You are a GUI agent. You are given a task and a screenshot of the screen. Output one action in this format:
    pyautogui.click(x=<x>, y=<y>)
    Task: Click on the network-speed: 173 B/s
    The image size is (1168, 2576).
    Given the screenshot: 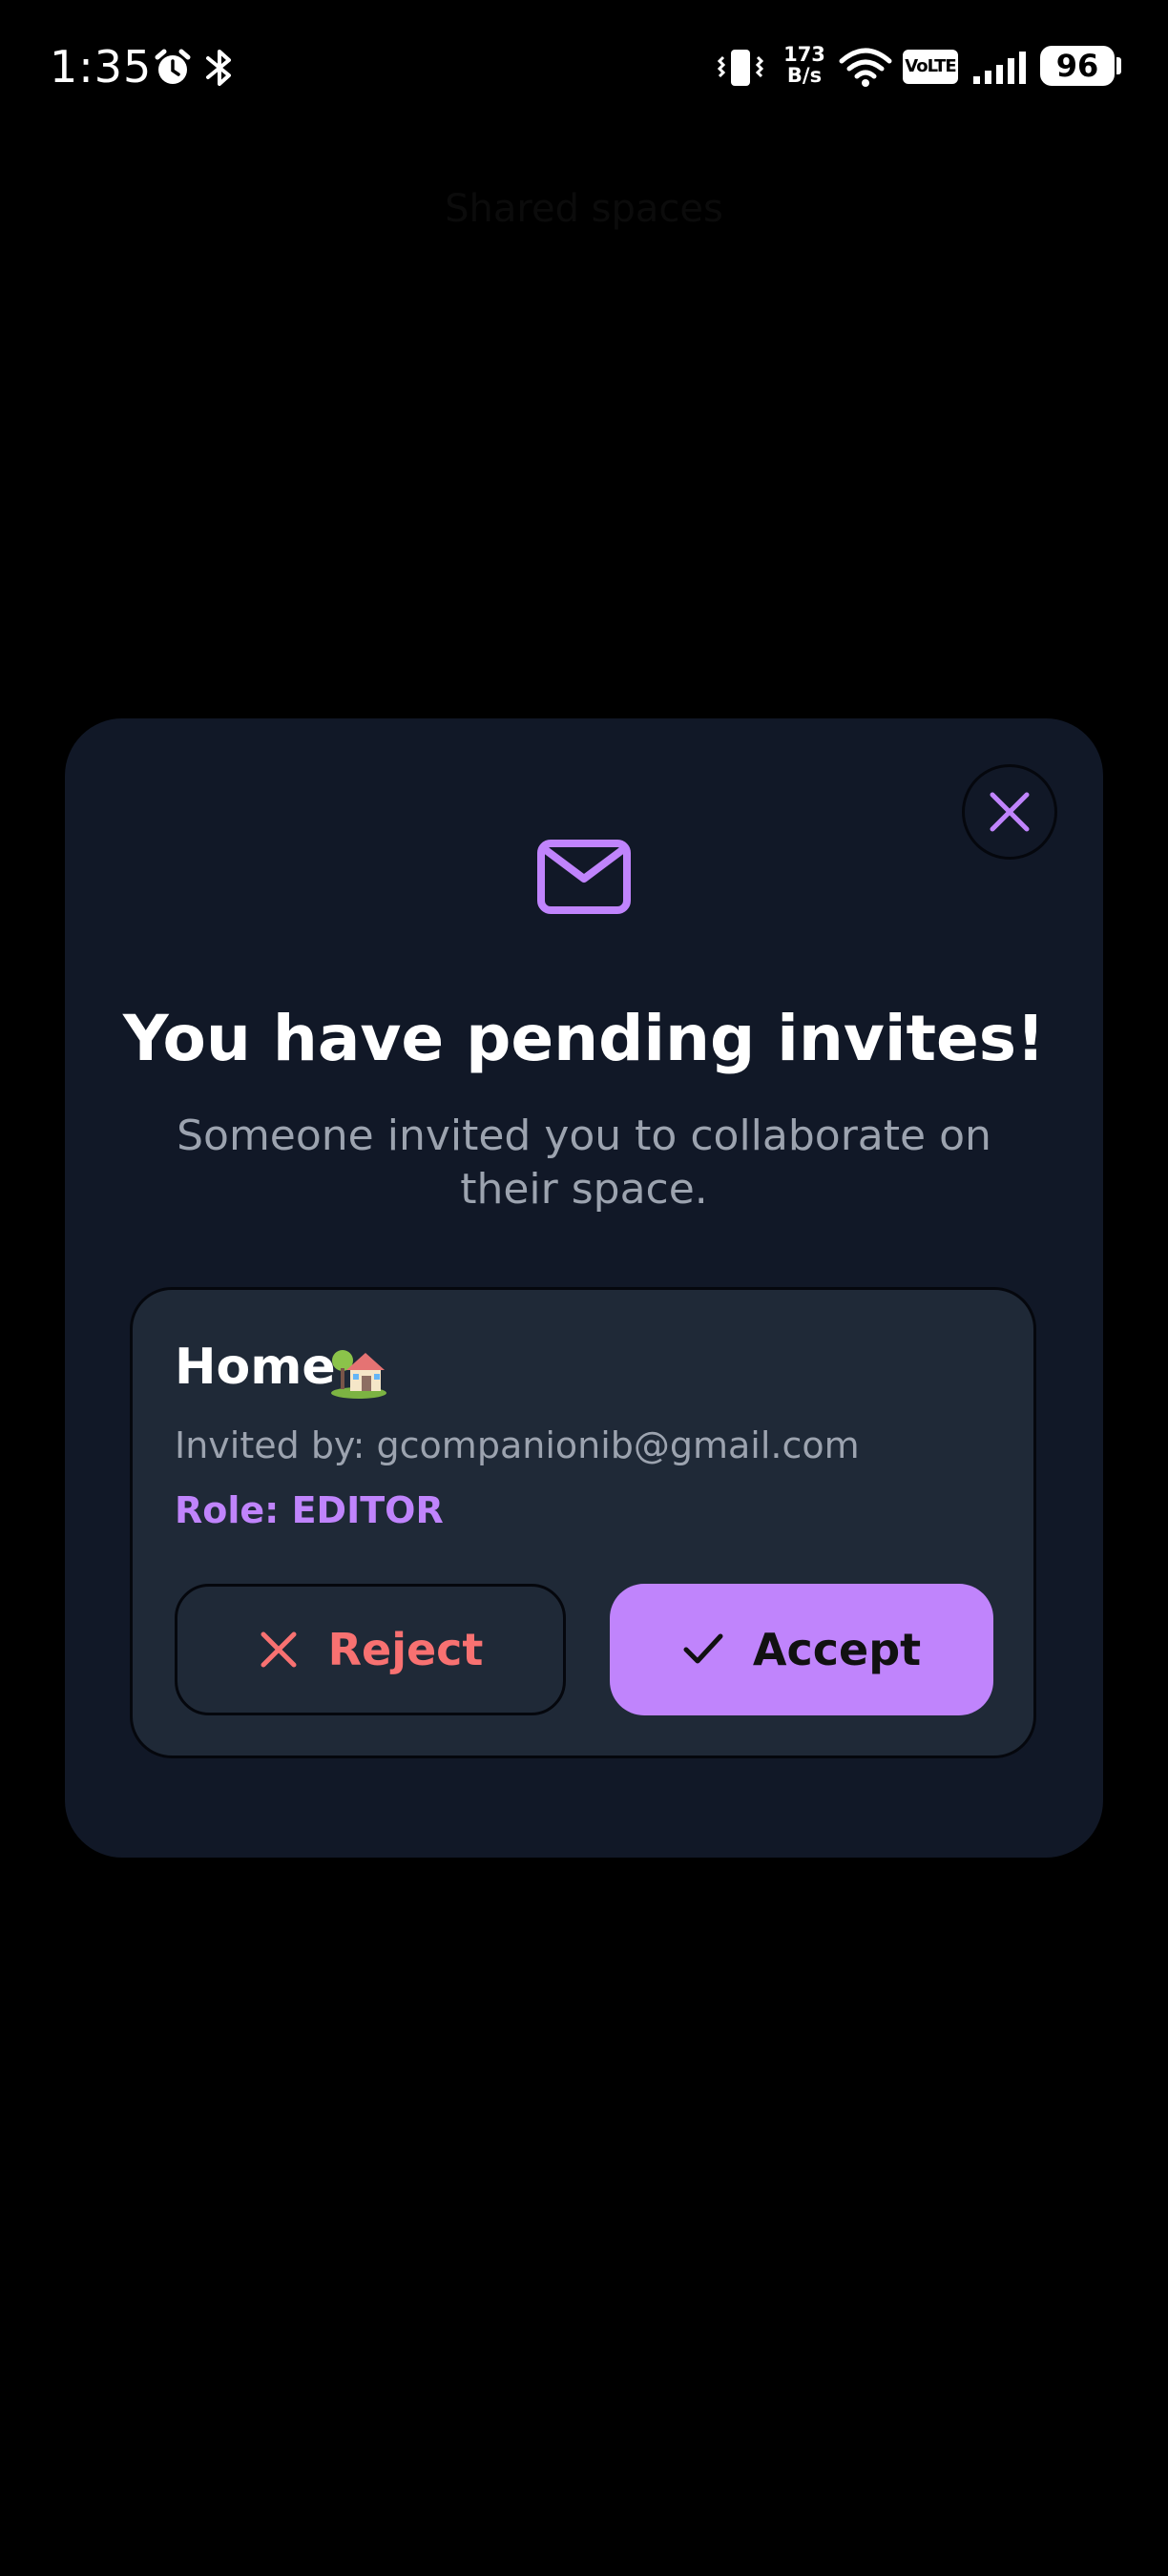 What is the action you would take?
    pyautogui.click(x=804, y=65)
    